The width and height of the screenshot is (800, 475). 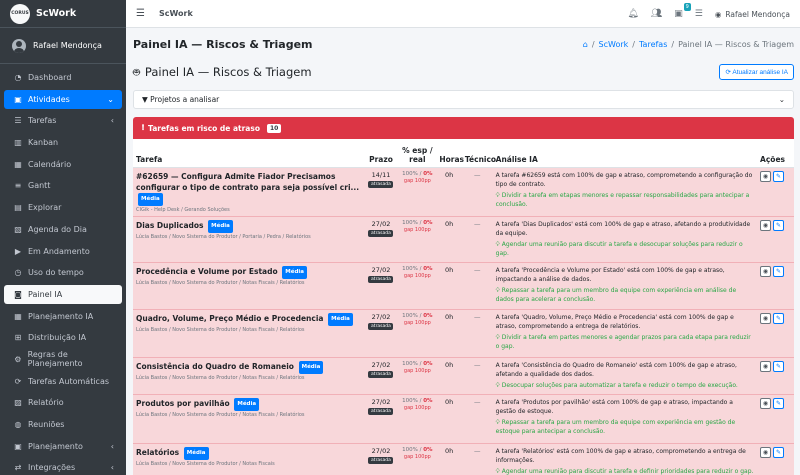 I want to click on integrations-icon: ⇄, so click(x=18, y=468).